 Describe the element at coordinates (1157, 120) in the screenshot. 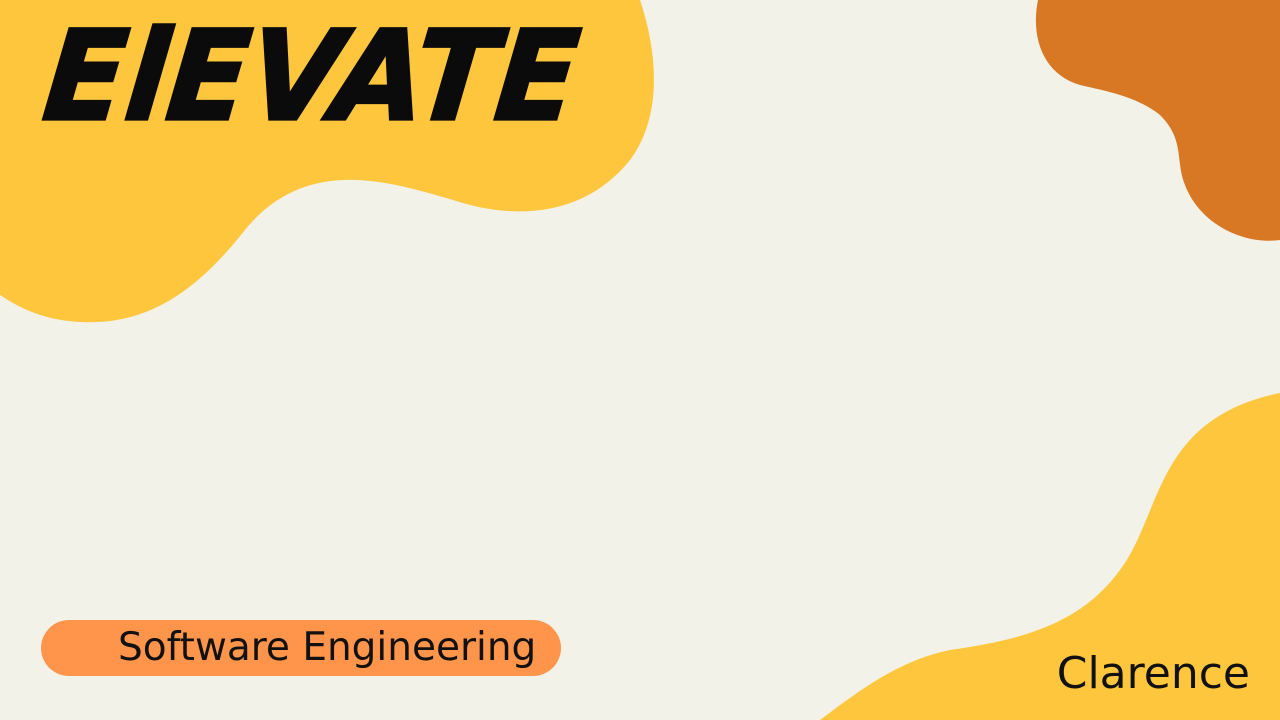

I see `top-right-orange-blob` at that location.